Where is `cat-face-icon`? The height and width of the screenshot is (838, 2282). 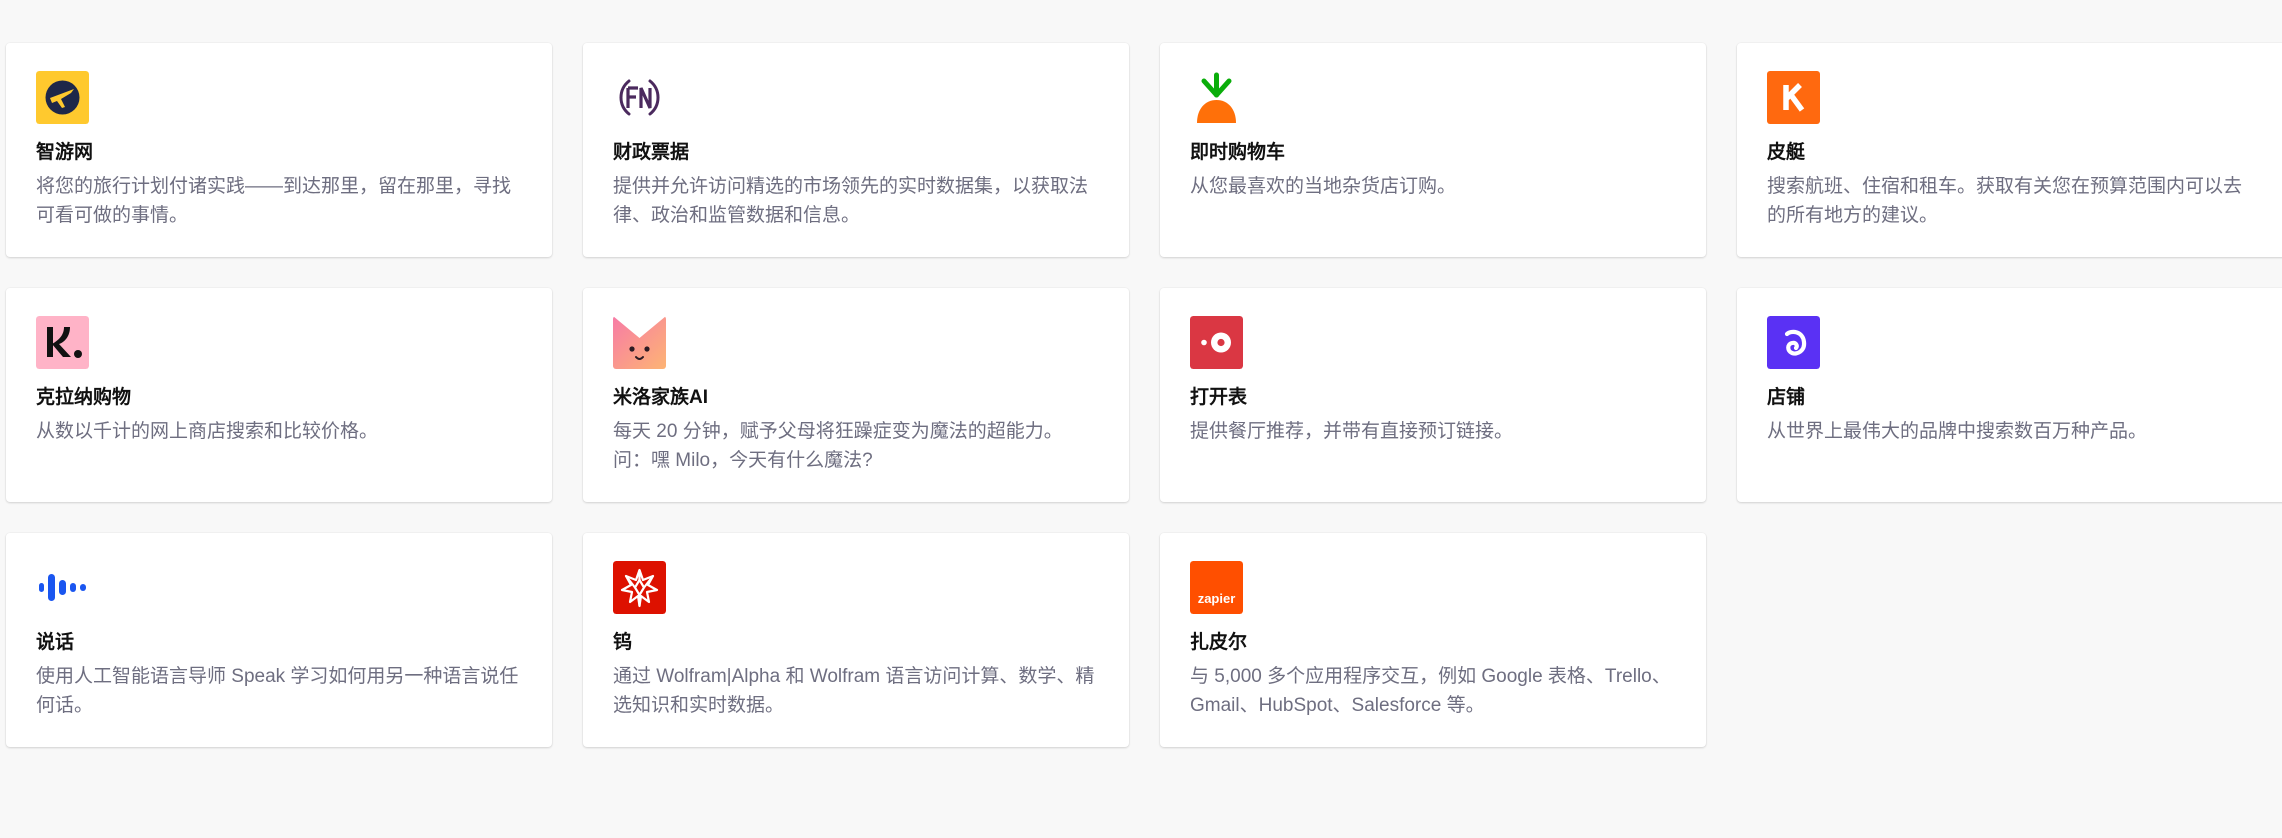 cat-face-icon is located at coordinates (639, 342).